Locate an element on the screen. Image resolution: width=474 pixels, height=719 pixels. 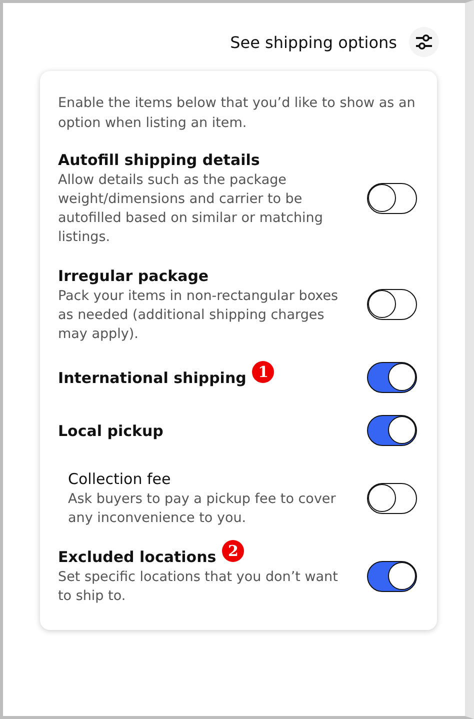
option-description: Set specific locations that you don’t want to ship to. is located at coordinates (198, 587).